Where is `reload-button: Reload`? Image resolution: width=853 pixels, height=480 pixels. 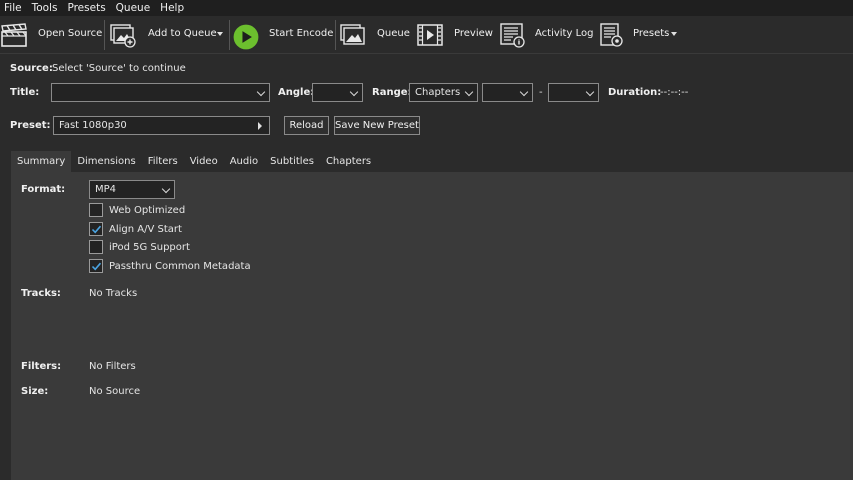 reload-button: Reload is located at coordinates (306, 125).